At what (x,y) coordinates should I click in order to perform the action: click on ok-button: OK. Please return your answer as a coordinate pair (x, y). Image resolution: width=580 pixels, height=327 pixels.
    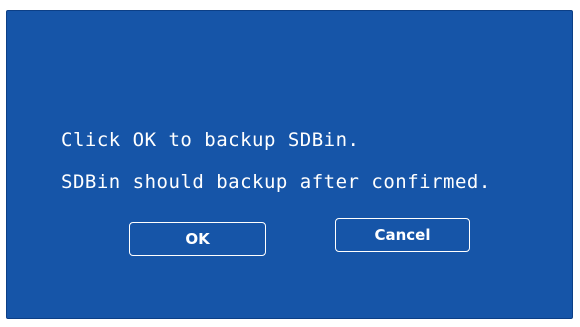
    Looking at the image, I should click on (197, 239).